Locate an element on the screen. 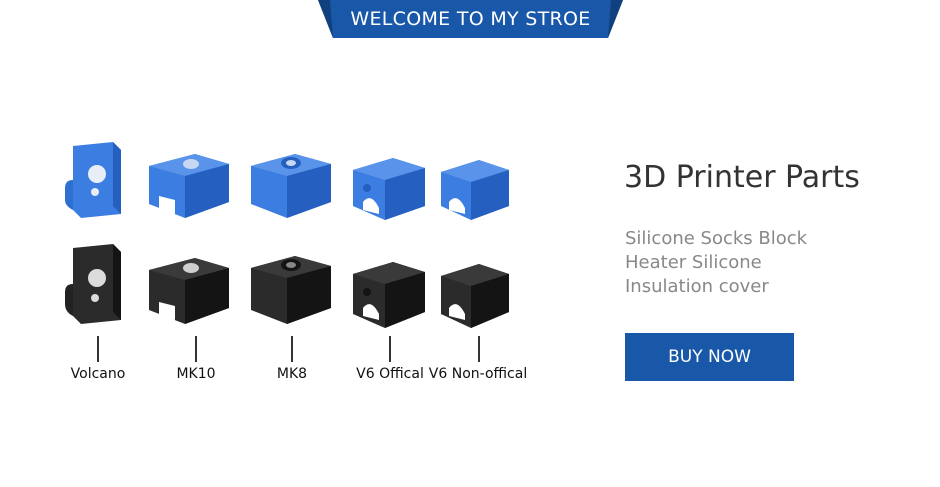  v6-official-black-sock-image is located at coordinates (389, 295).